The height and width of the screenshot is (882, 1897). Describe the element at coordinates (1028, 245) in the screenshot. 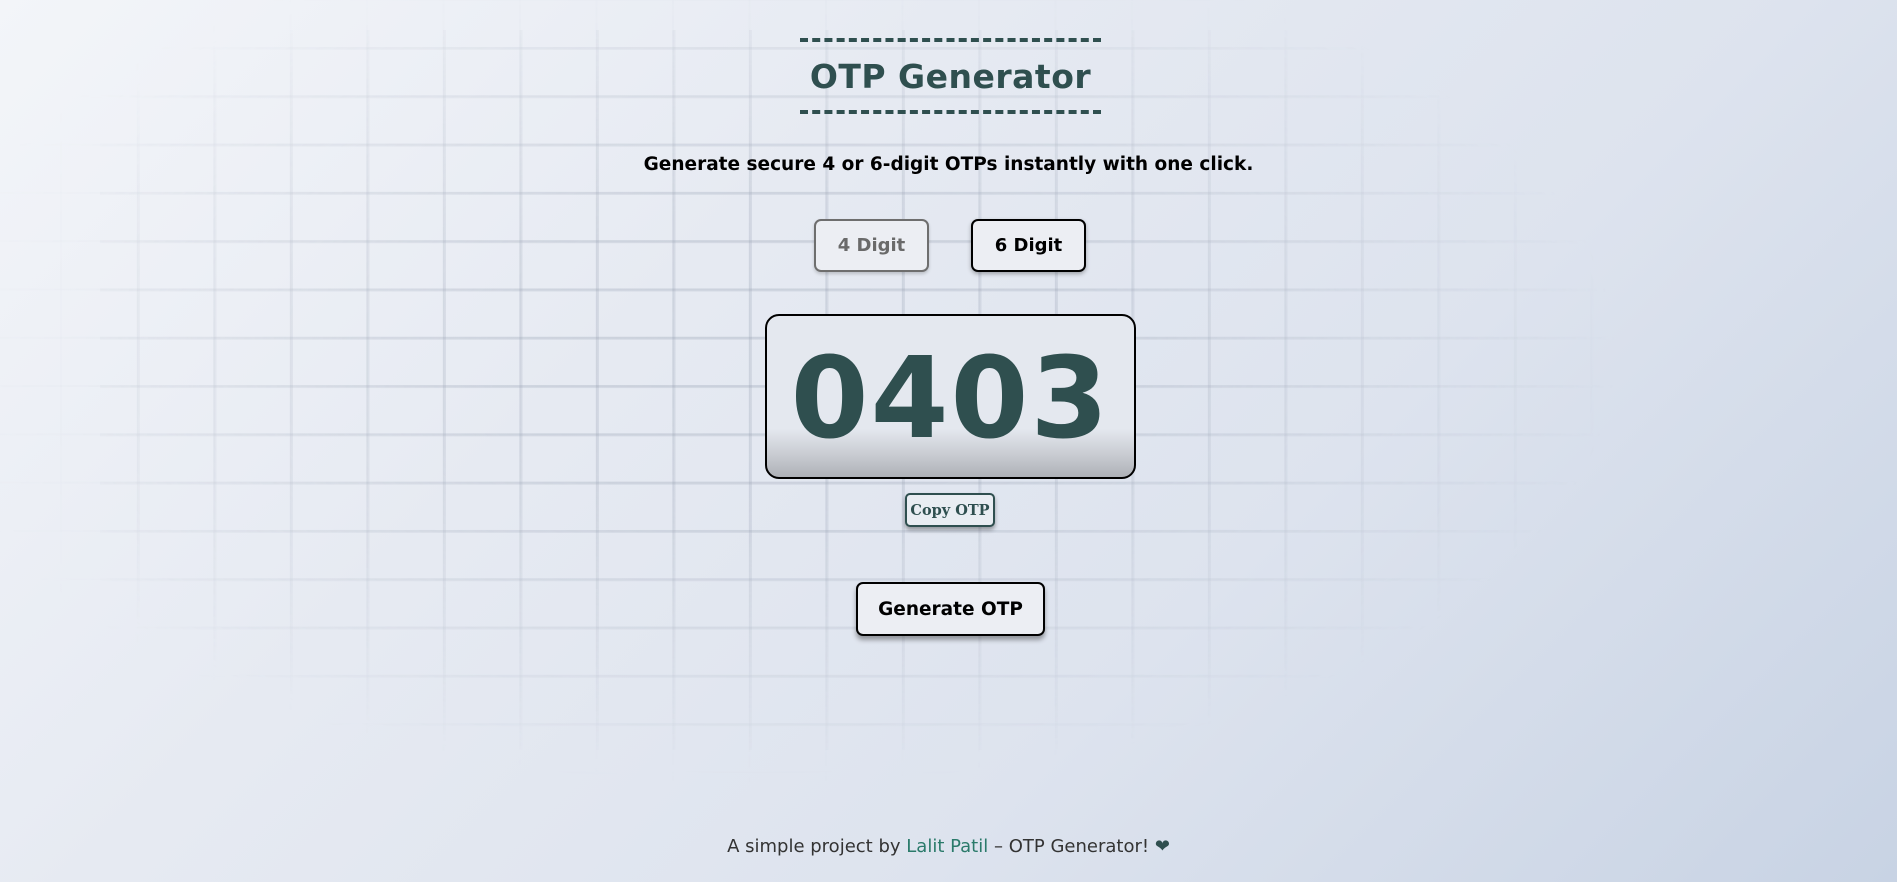

I see `six-digit-button: 6 Digit` at that location.